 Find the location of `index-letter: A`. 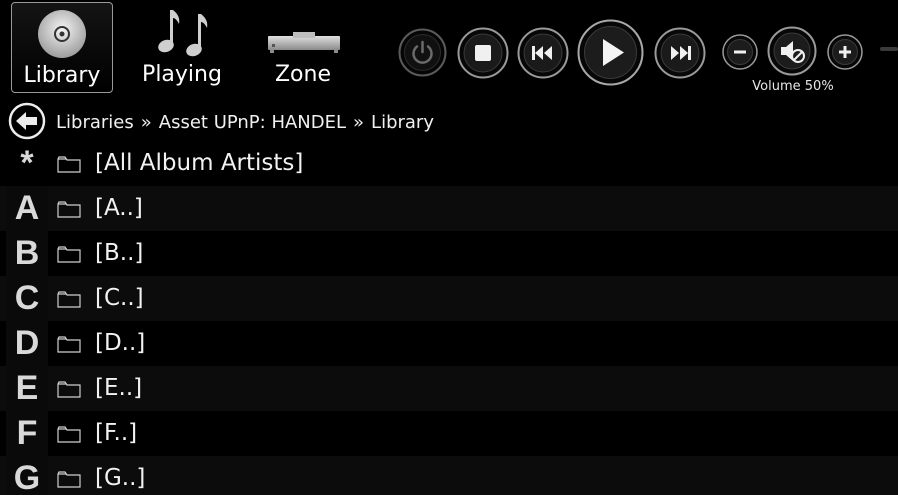

index-letter: A is located at coordinates (27, 208).